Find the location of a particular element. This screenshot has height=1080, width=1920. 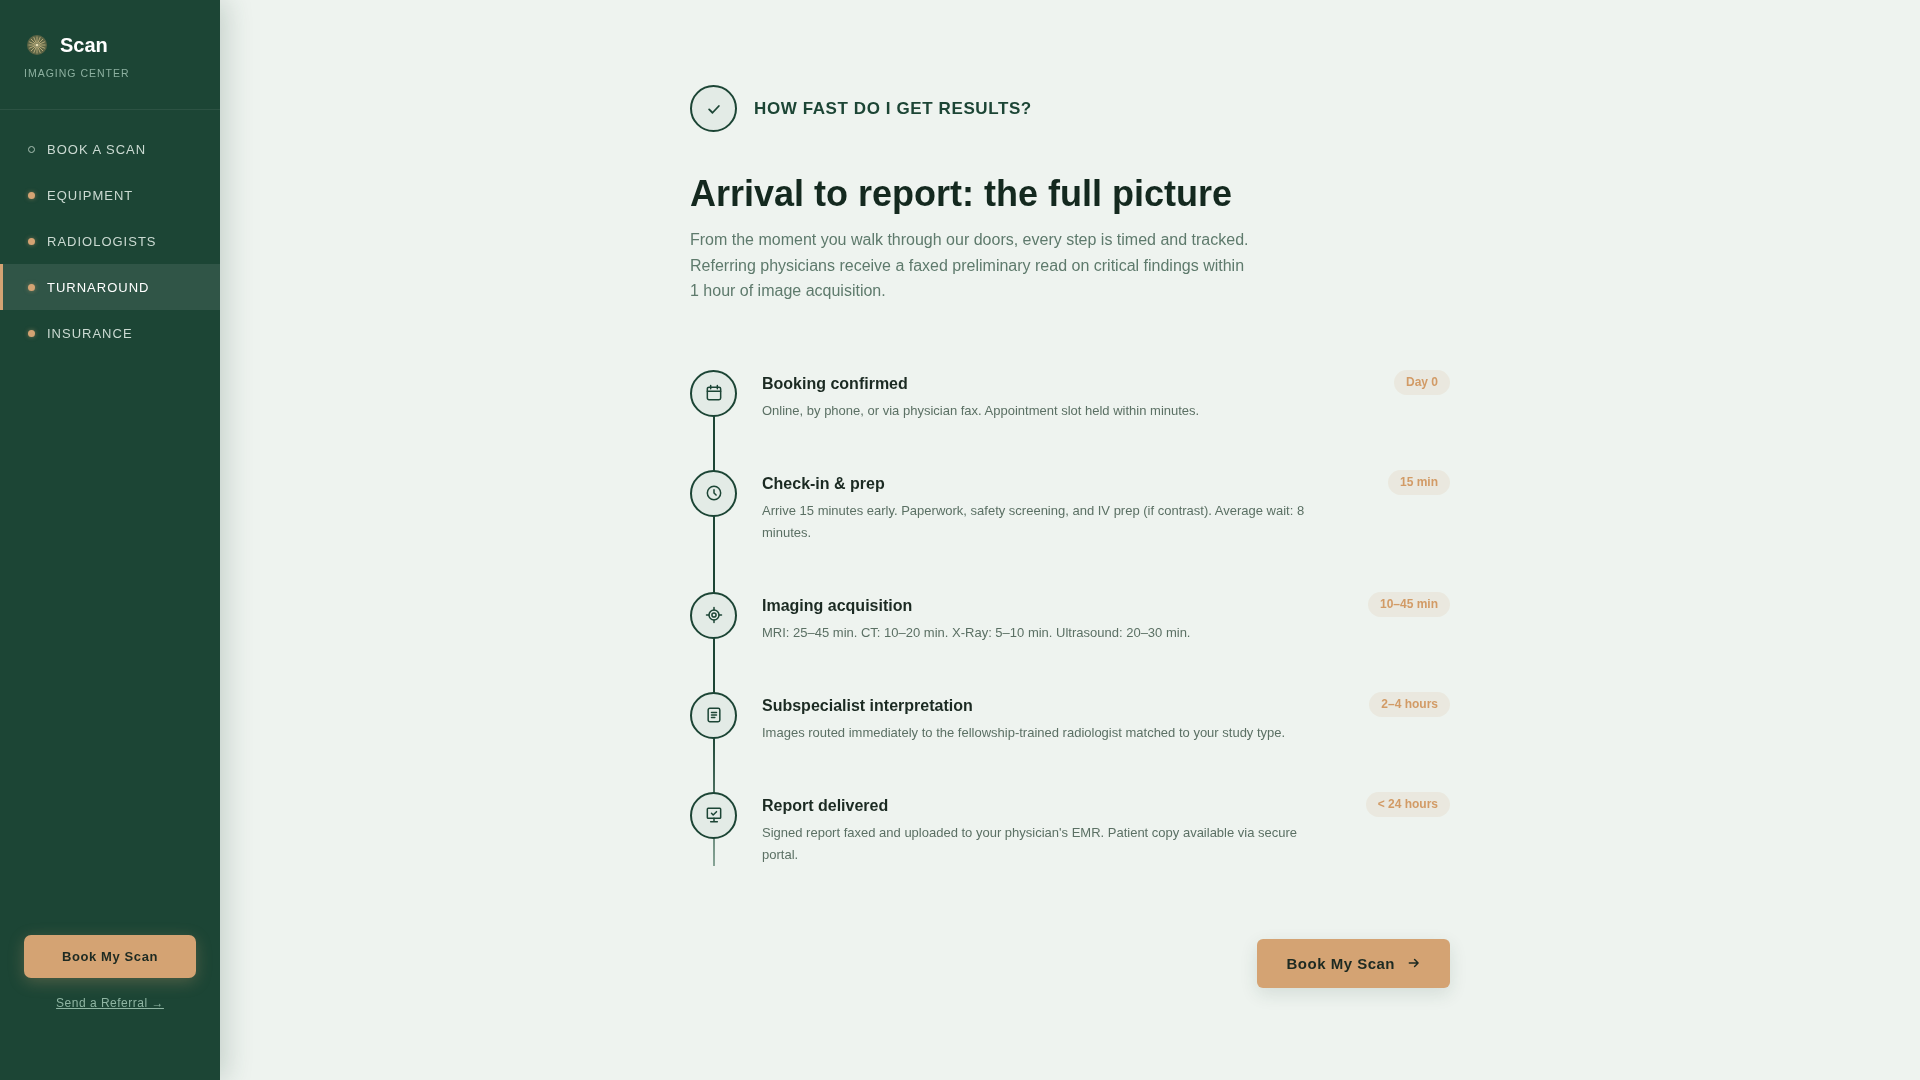

nav-item: RADIOLOGISTS is located at coordinates (110, 241).